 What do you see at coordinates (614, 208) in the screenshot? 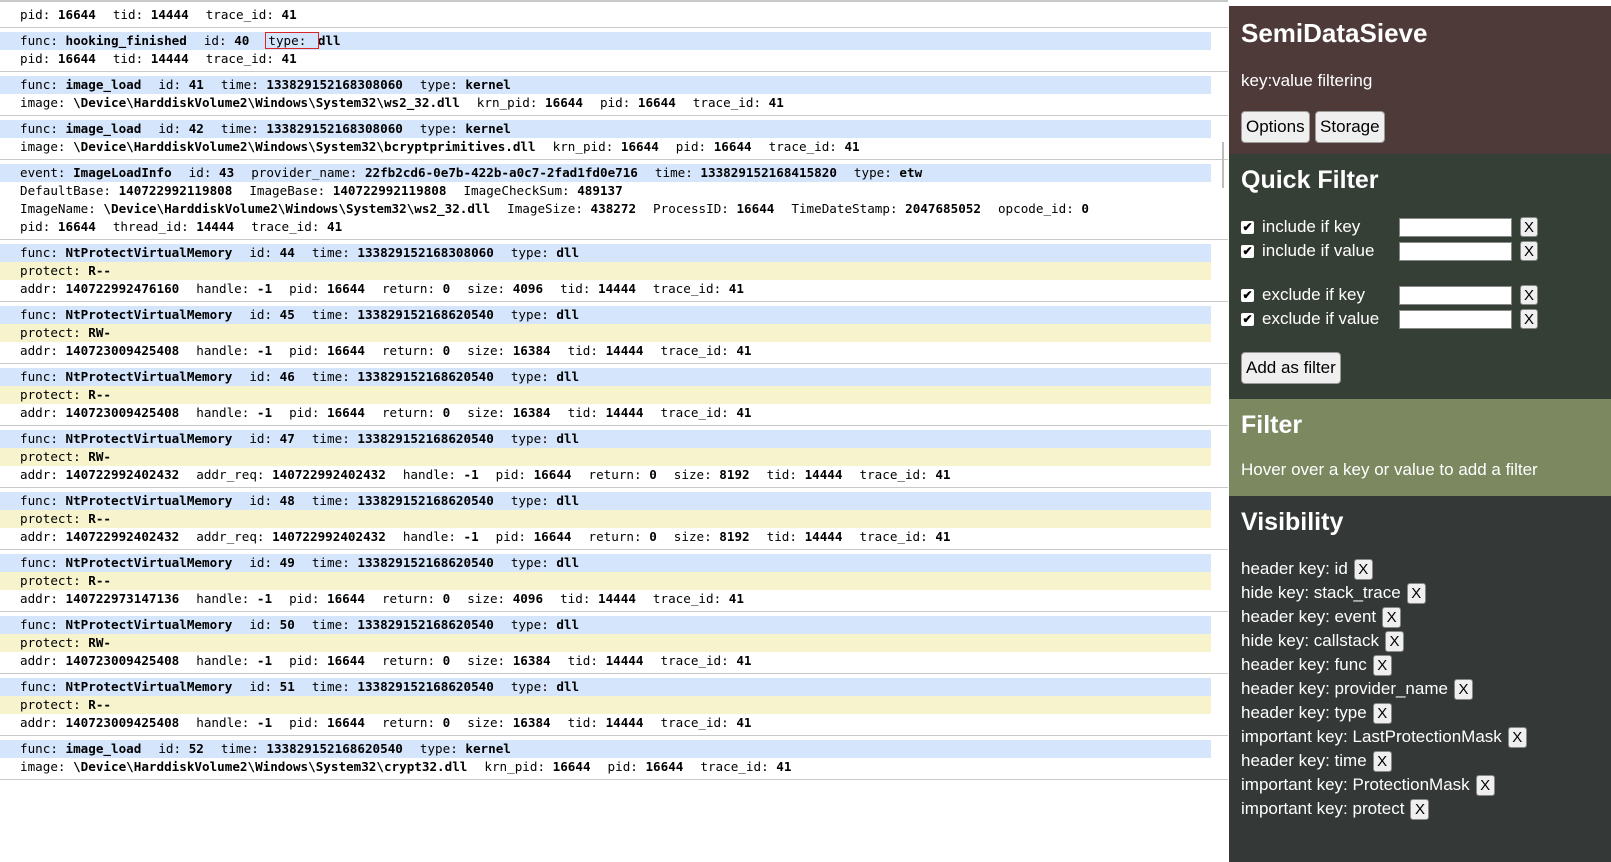
I see `field-value: 438272` at bounding box center [614, 208].